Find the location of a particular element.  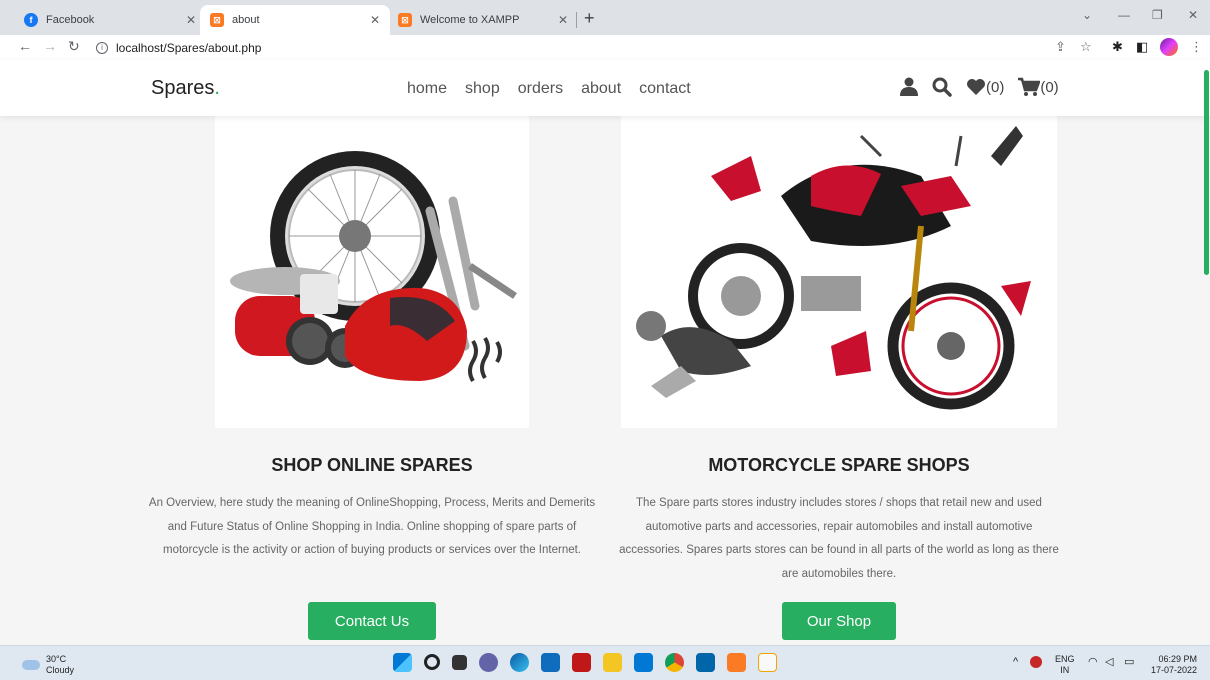

main-nav: home shop orders about contact is located at coordinates (549, 89).